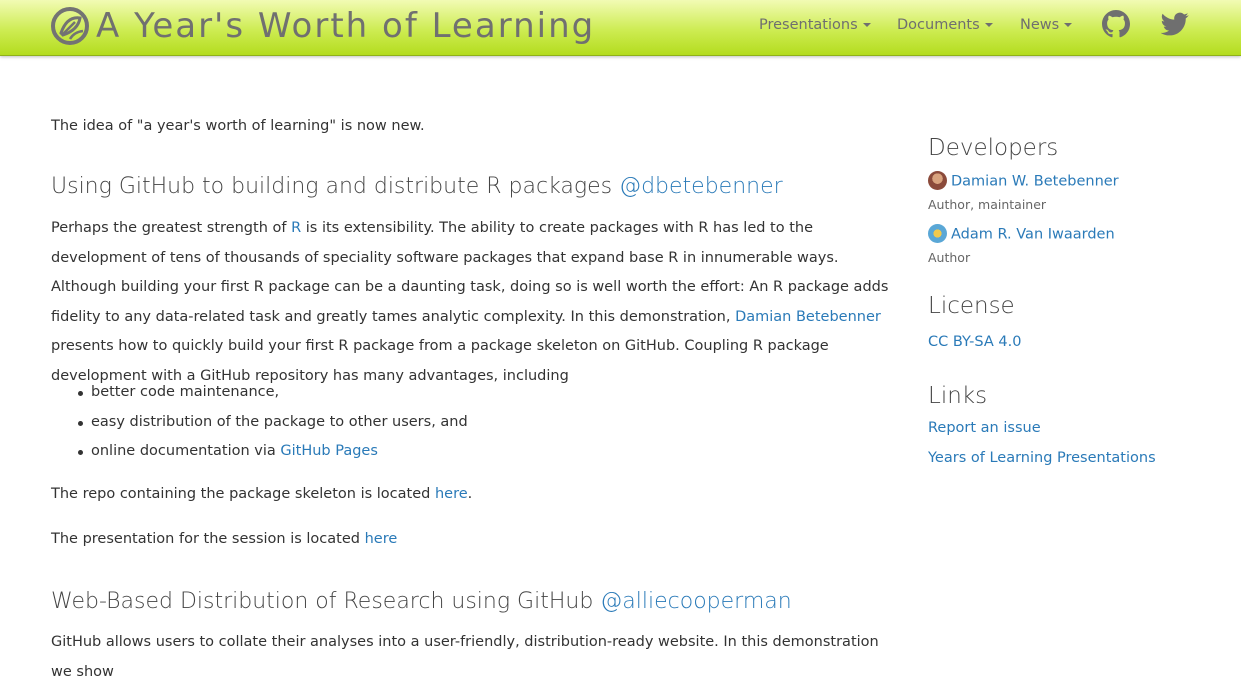  What do you see at coordinates (470, 494) in the screenshot?
I see `text-span: .` at bounding box center [470, 494].